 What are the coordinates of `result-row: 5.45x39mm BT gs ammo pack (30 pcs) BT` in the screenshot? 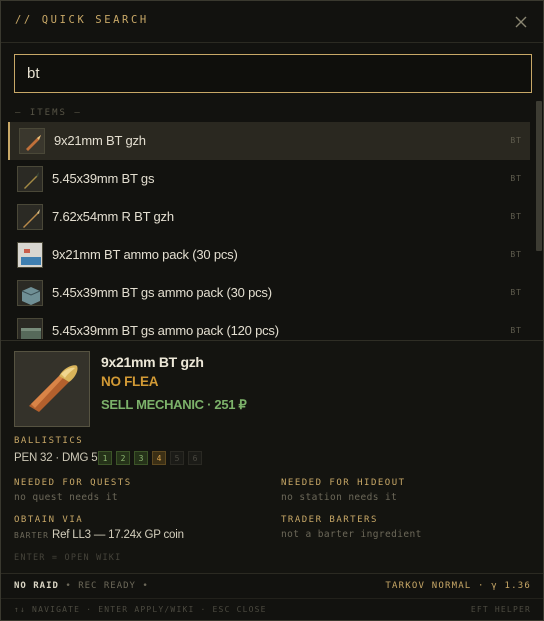 It's located at (269, 293).